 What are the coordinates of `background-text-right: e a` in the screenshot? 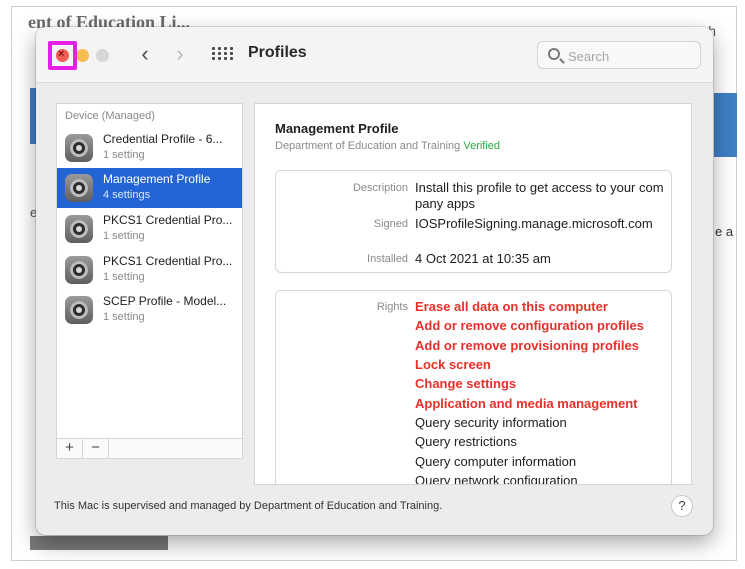 It's located at (724, 231).